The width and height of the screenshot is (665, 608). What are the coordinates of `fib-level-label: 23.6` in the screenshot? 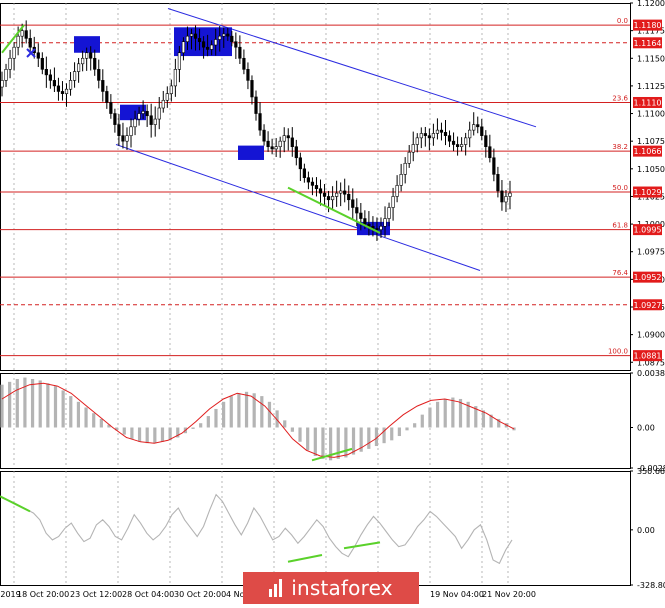 It's located at (620, 98).